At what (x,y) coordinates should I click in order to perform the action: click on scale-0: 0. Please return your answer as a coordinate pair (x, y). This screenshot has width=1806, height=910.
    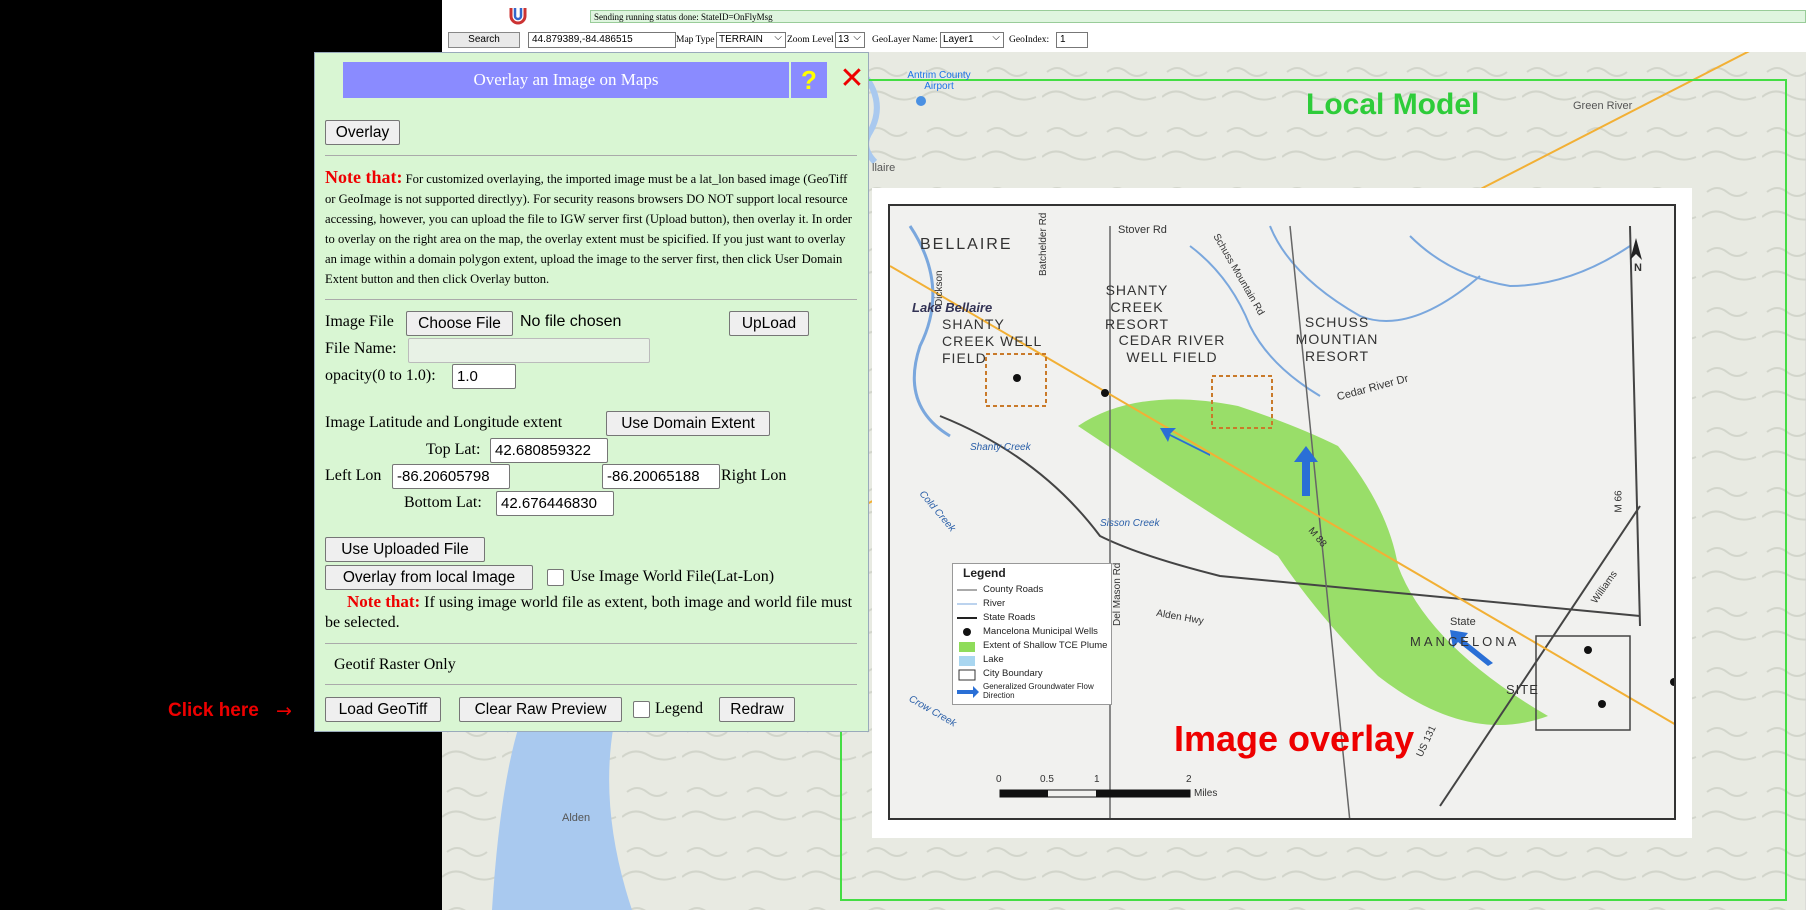
    Looking at the image, I should click on (999, 779).